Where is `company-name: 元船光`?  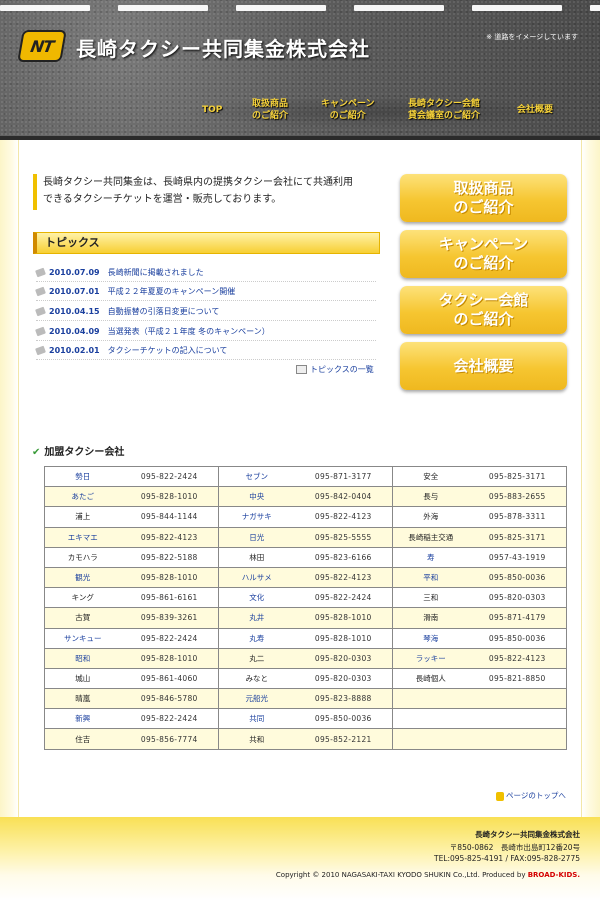 company-name: 元船光 is located at coordinates (256, 699).